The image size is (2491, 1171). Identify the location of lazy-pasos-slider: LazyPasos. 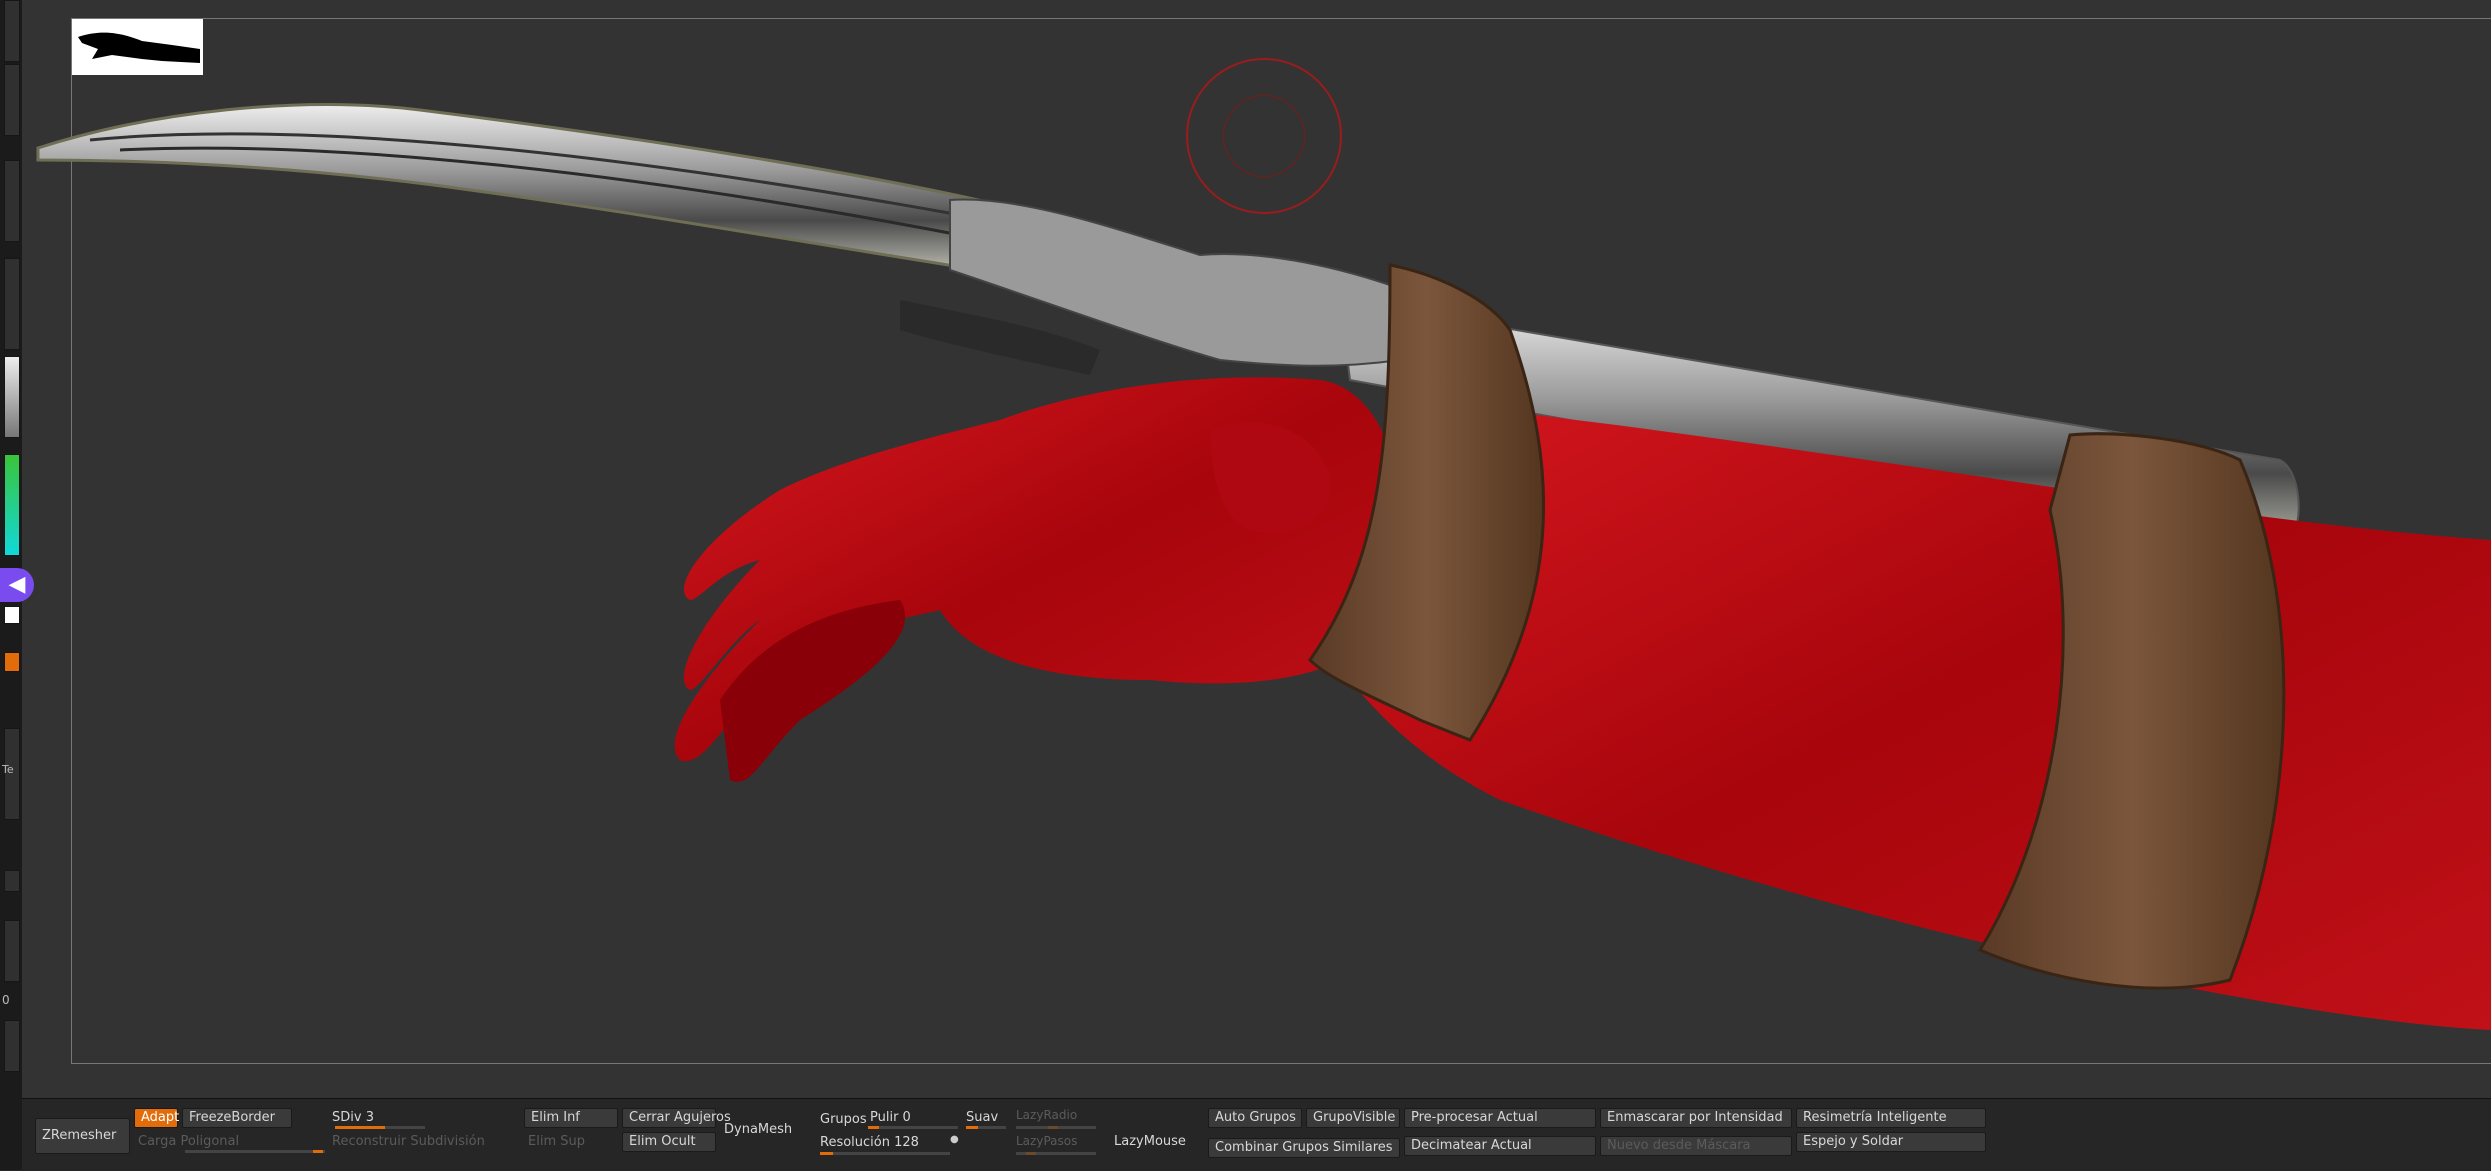
(1046, 1141).